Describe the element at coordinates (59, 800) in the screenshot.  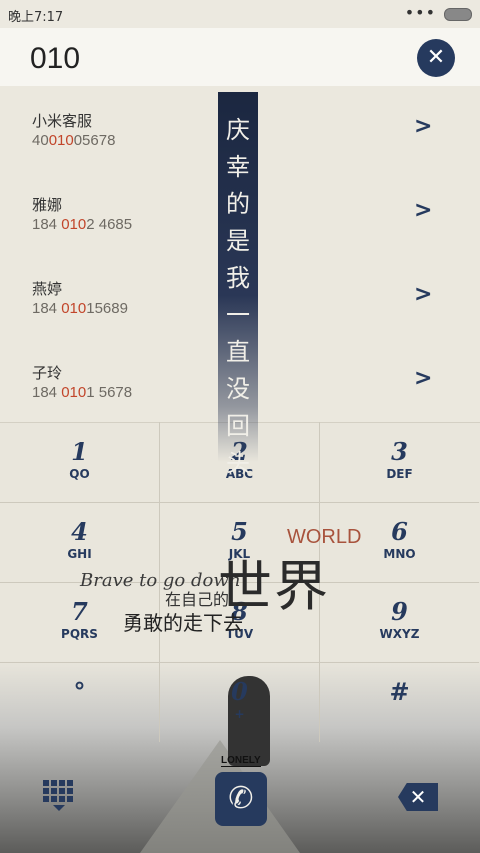
I see `keypad-toggle-icon` at that location.